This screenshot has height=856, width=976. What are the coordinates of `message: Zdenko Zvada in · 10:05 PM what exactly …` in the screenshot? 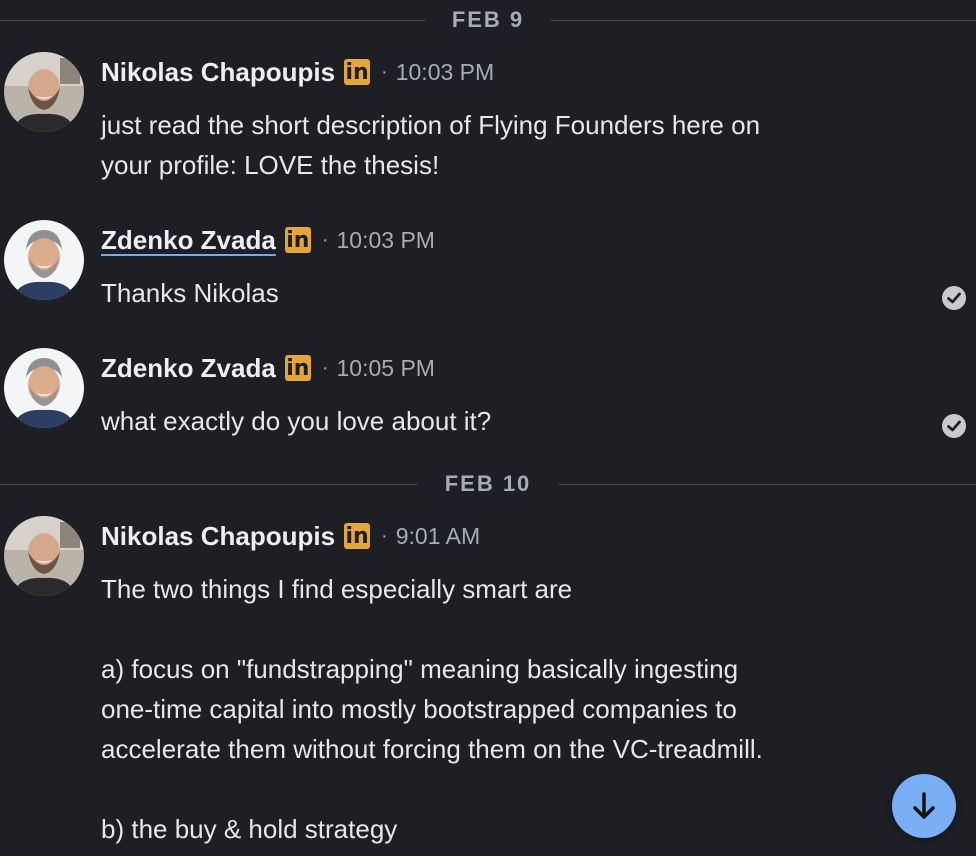 It's located at (488, 398).